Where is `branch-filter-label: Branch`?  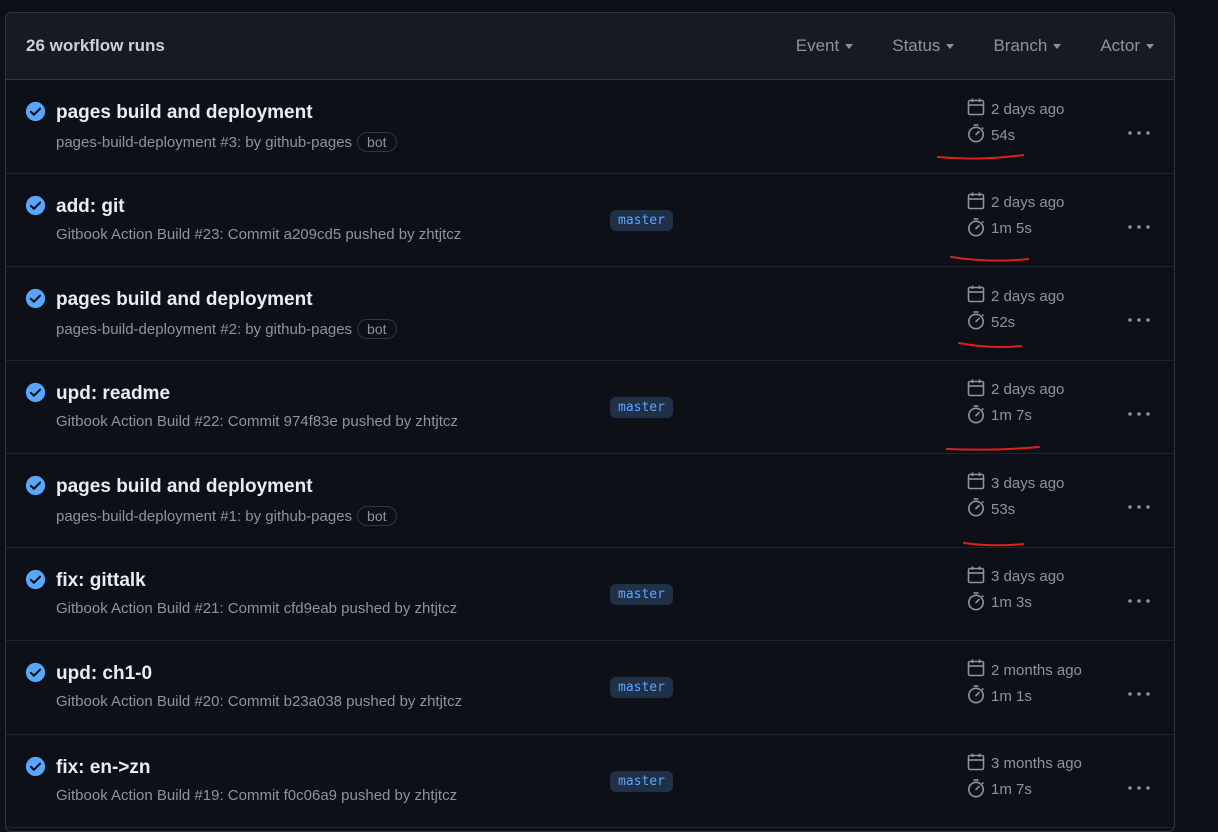
branch-filter-label: Branch is located at coordinates (1020, 45).